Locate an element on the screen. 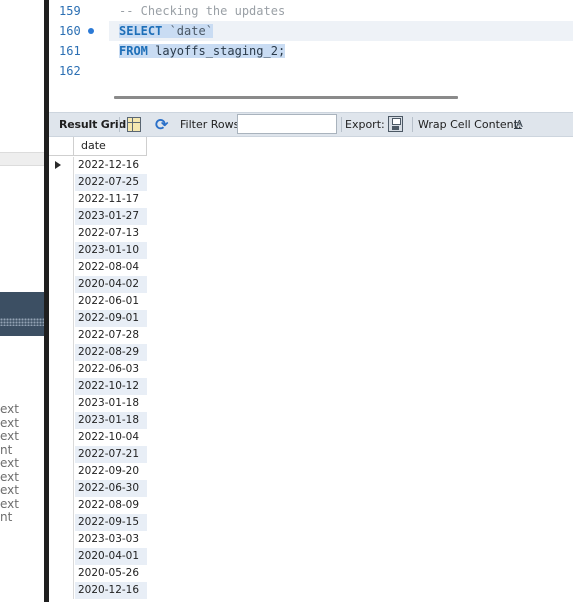  table-row: 2023-01-10 is located at coordinates (98, 250).